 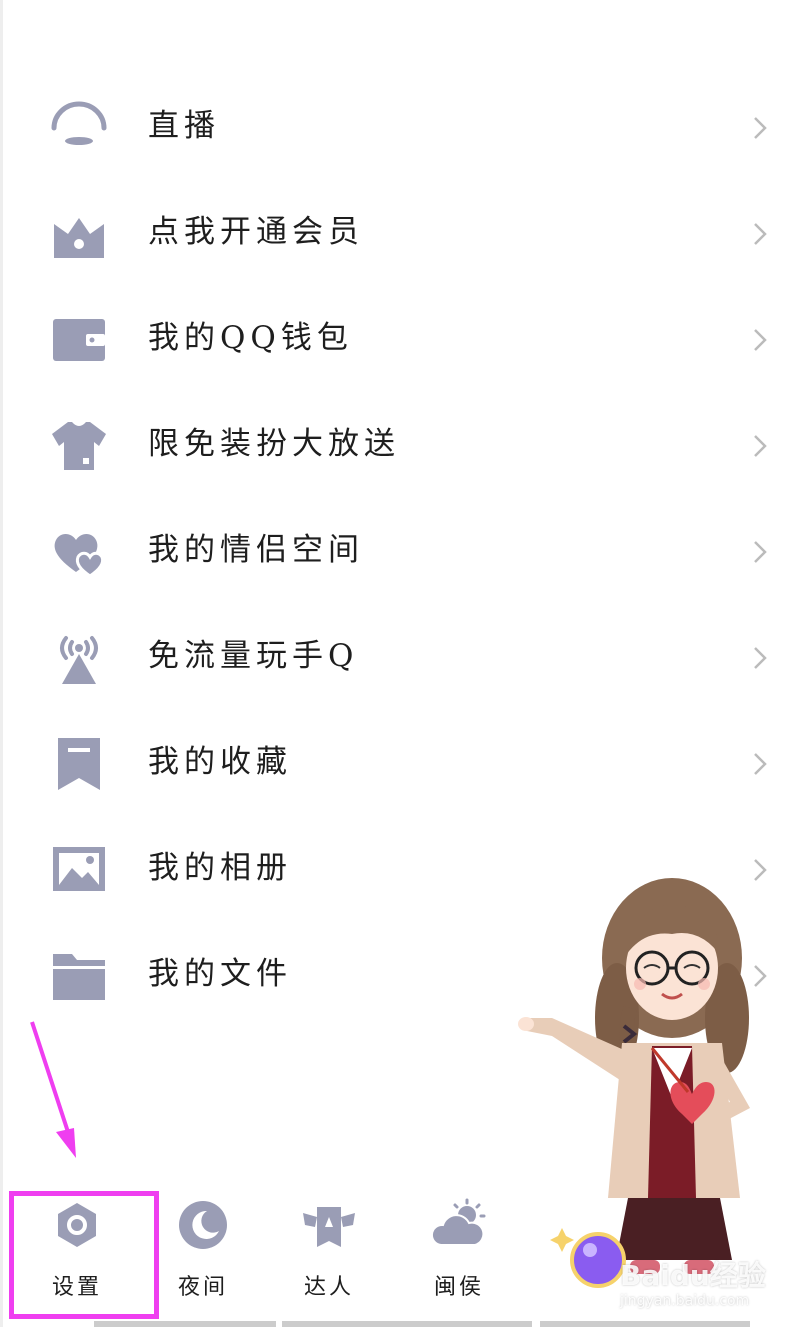 I want to click on menu-item-favorites: 我的收藏, so click(x=402, y=763).